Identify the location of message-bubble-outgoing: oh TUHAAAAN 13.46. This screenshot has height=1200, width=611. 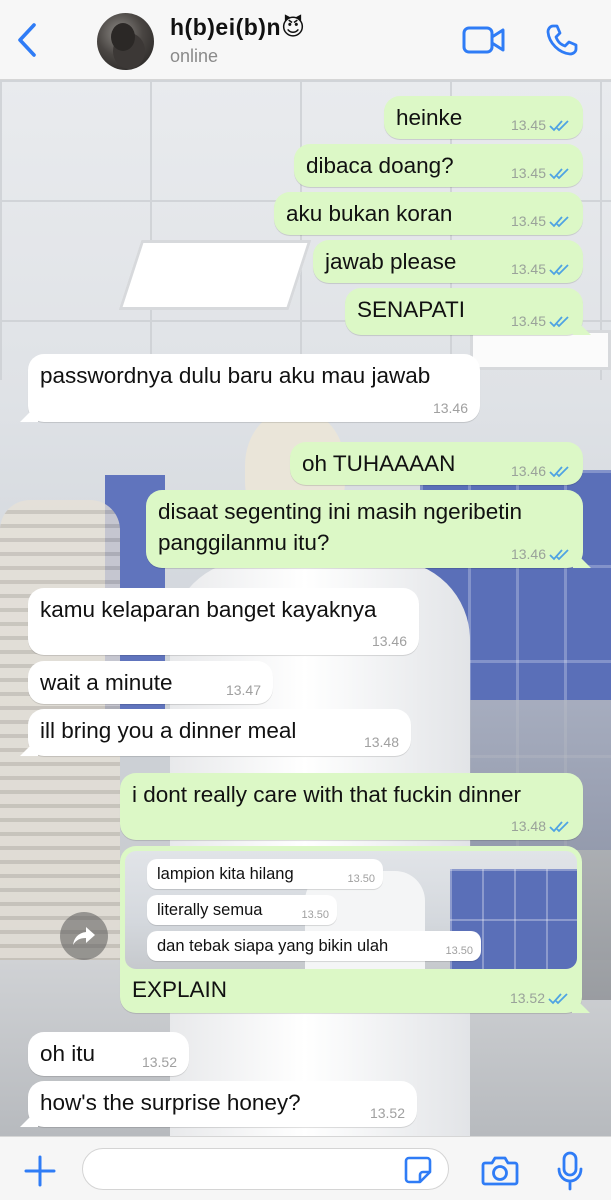
(436, 463).